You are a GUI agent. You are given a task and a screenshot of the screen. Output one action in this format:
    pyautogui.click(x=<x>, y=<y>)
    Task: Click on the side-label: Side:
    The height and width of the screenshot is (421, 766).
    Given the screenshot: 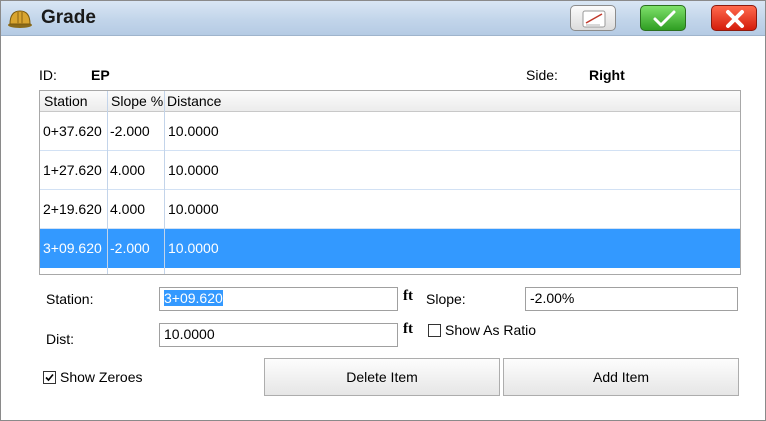 What is the action you would take?
    pyautogui.click(x=542, y=75)
    